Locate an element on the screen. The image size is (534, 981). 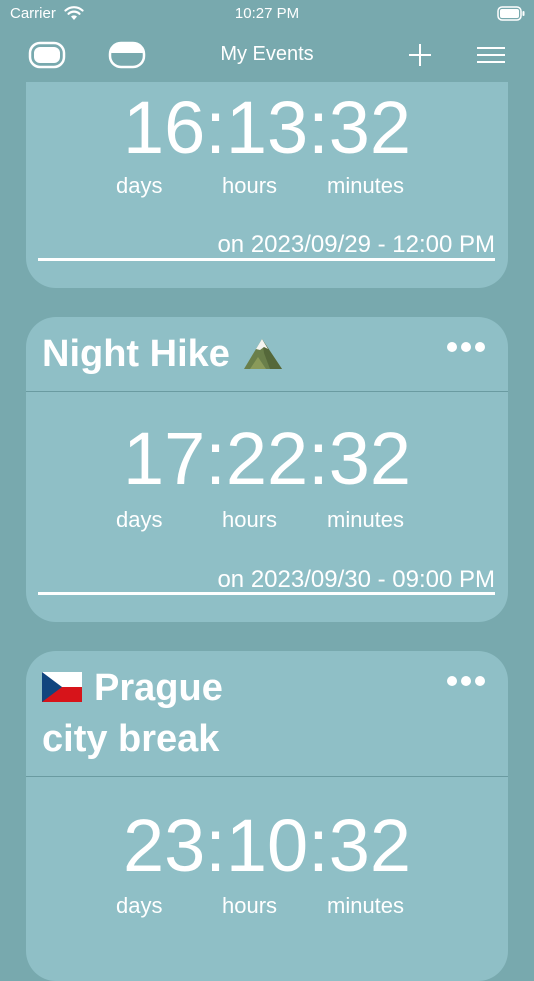
event-title-line1: Prague is located at coordinates (132, 688).